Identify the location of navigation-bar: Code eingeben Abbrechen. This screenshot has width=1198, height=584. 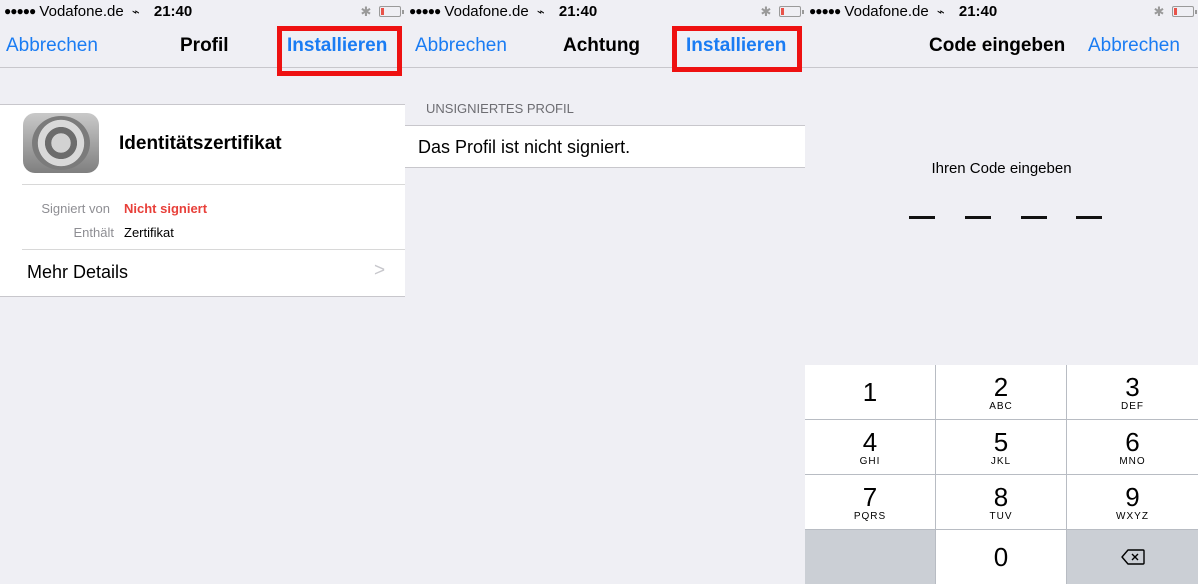
(1001, 46).